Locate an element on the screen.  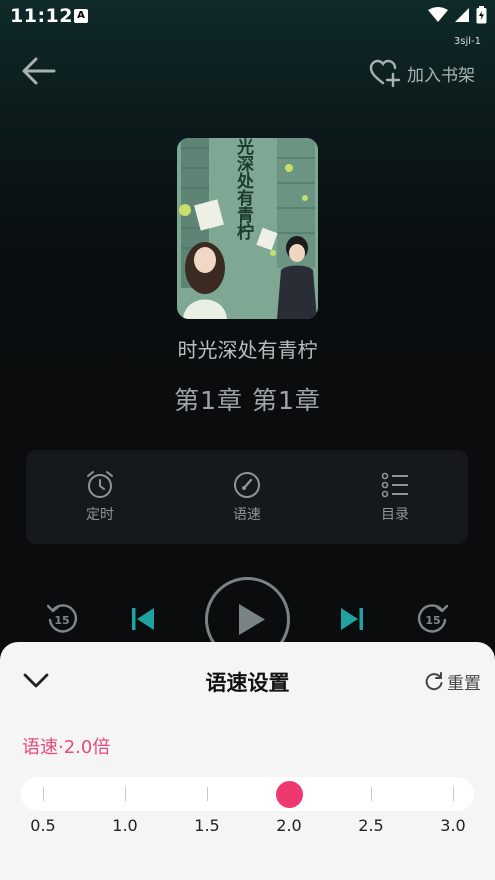
back-button is located at coordinates (39, 71).